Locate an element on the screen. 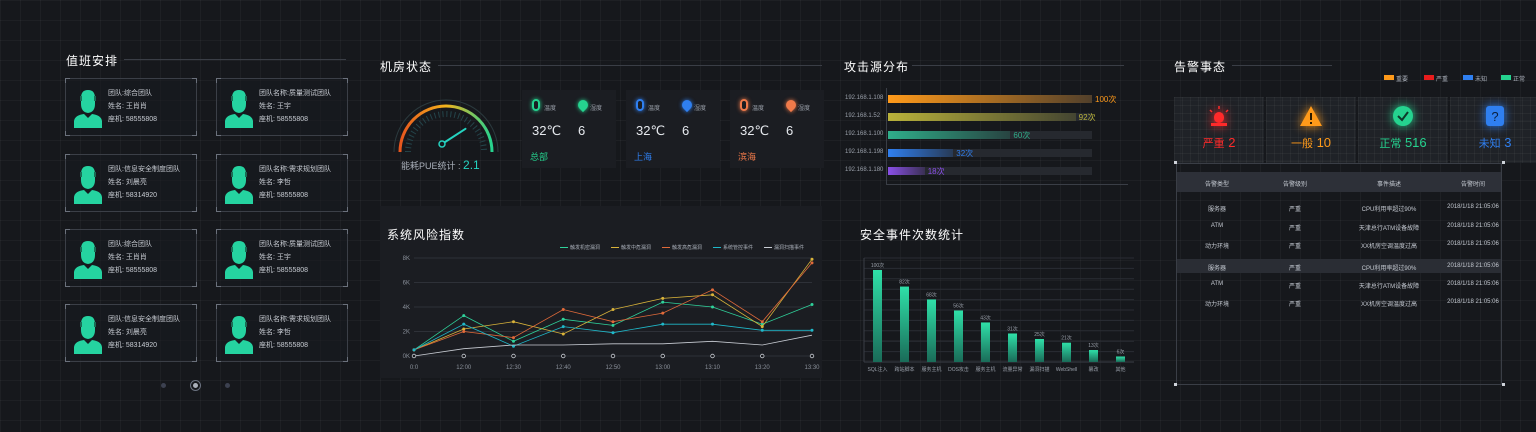 This screenshot has width=1536, height=432. alarm-tile-warning: 一般 10 is located at coordinates (1311, 130).